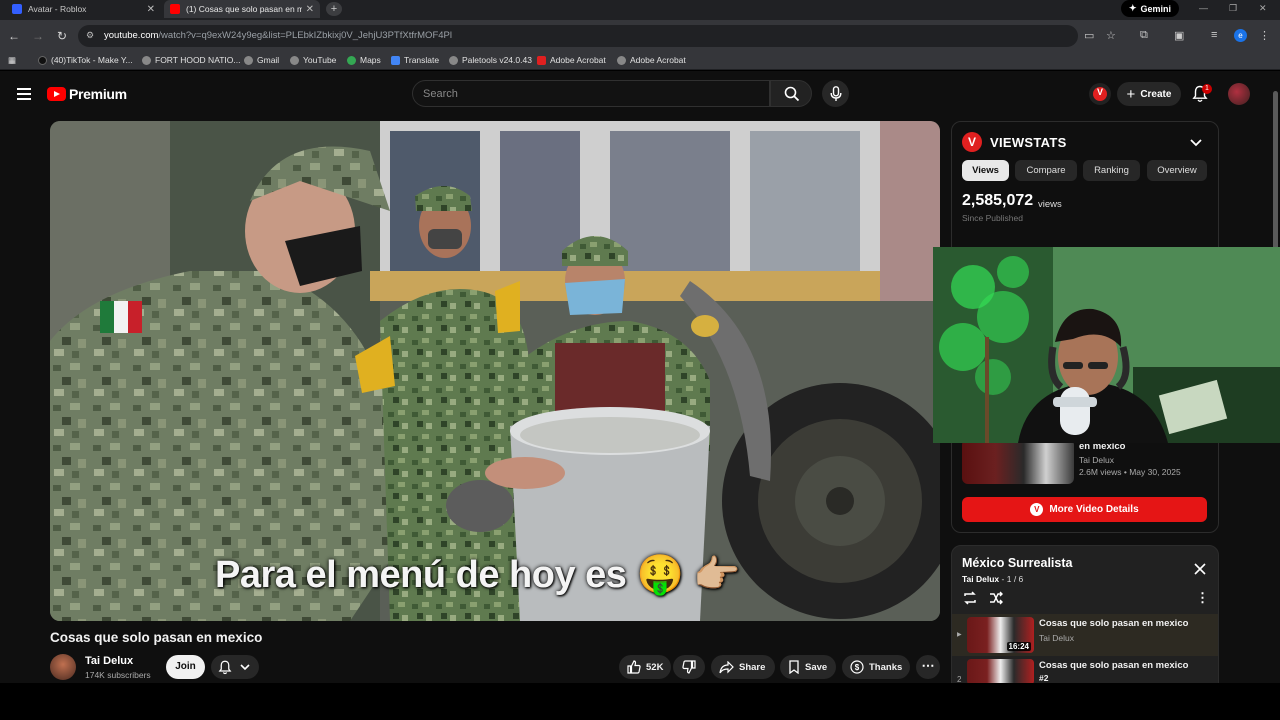  I want to click on more-video-details-button: V More Video Details, so click(1084, 509).